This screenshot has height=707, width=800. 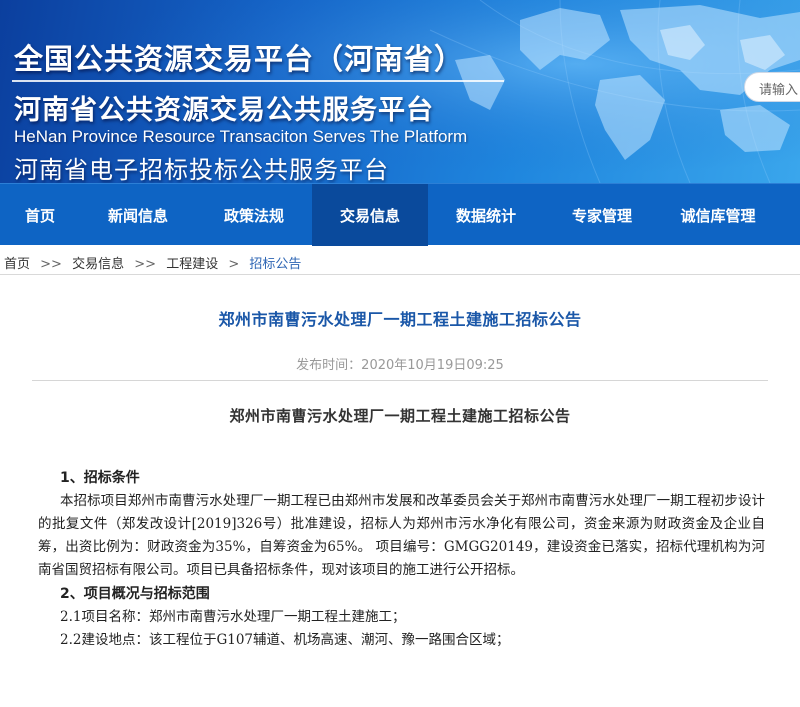 What do you see at coordinates (370, 215) in the screenshot?
I see `nav-trade-info: 交易信息` at bounding box center [370, 215].